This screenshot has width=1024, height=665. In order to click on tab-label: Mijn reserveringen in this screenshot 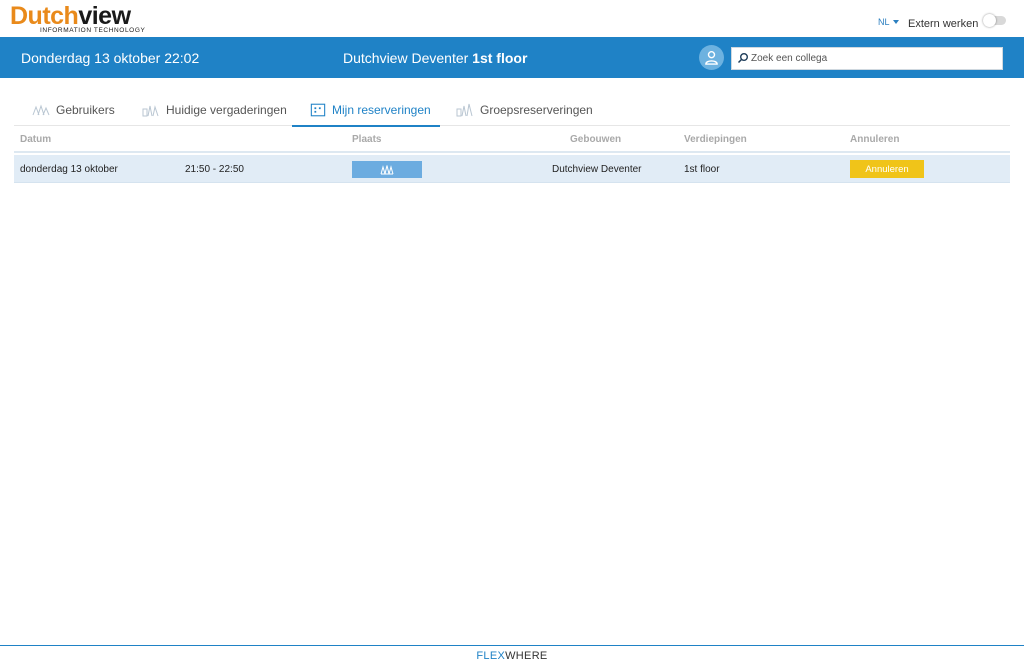, I will do `click(381, 110)`.